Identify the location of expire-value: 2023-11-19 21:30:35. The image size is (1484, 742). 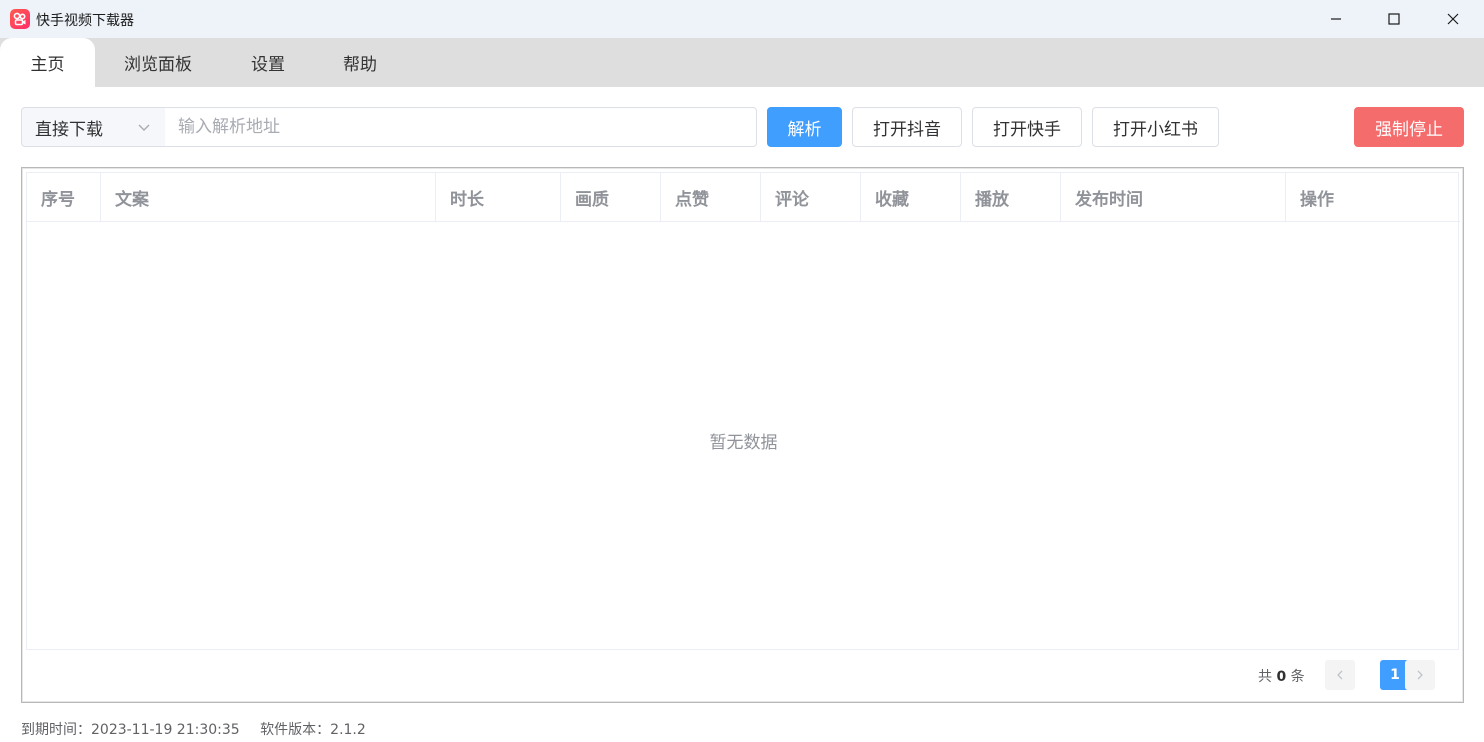
(165, 730).